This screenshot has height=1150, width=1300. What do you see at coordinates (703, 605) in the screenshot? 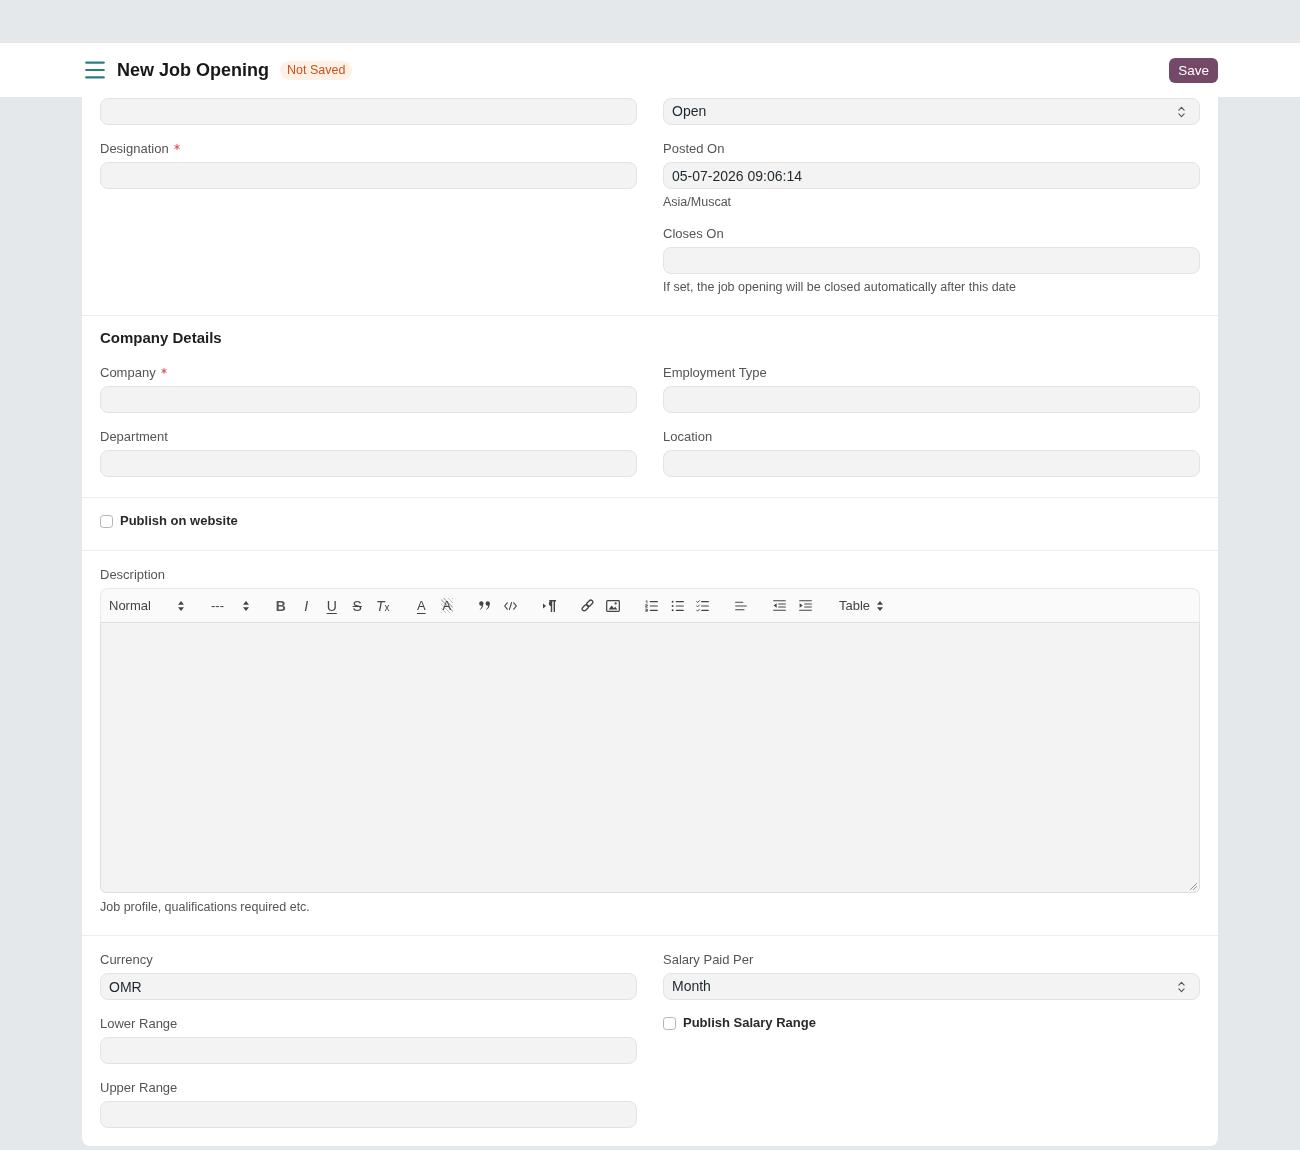
I see `checklist-icon` at bounding box center [703, 605].